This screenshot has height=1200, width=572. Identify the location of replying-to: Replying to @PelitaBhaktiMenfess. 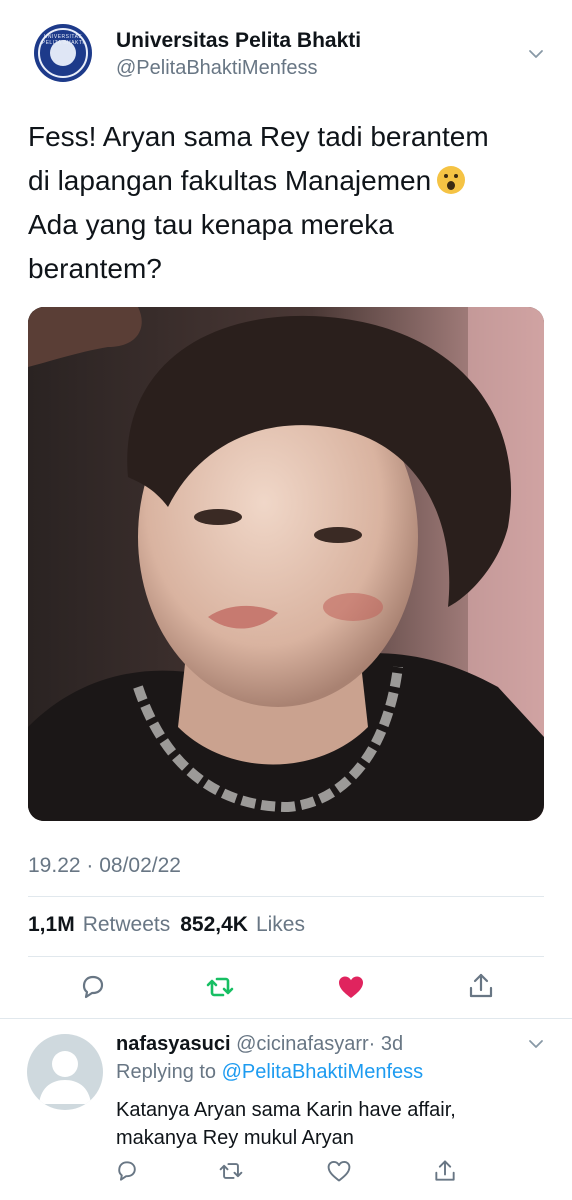
(269, 1072).